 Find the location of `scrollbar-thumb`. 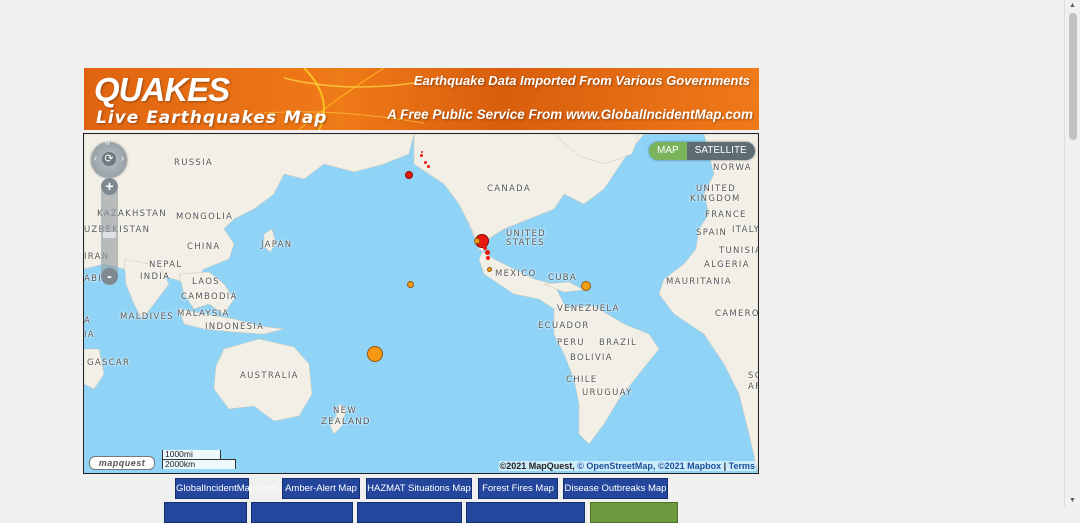

scrollbar-thumb is located at coordinates (1073, 76).